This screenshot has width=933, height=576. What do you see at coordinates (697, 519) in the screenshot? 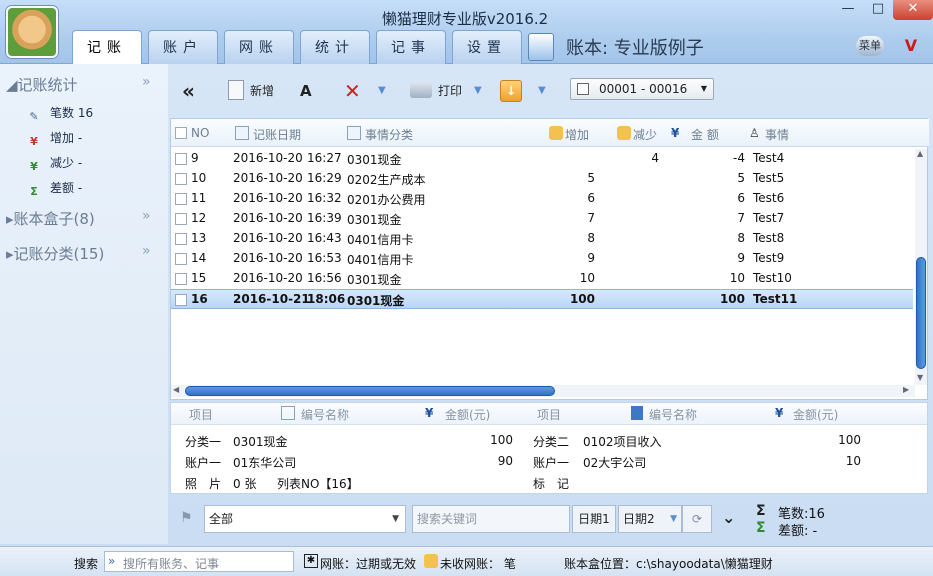
I see `refresh-icon: ⟳` at bounding box center [697, 519].